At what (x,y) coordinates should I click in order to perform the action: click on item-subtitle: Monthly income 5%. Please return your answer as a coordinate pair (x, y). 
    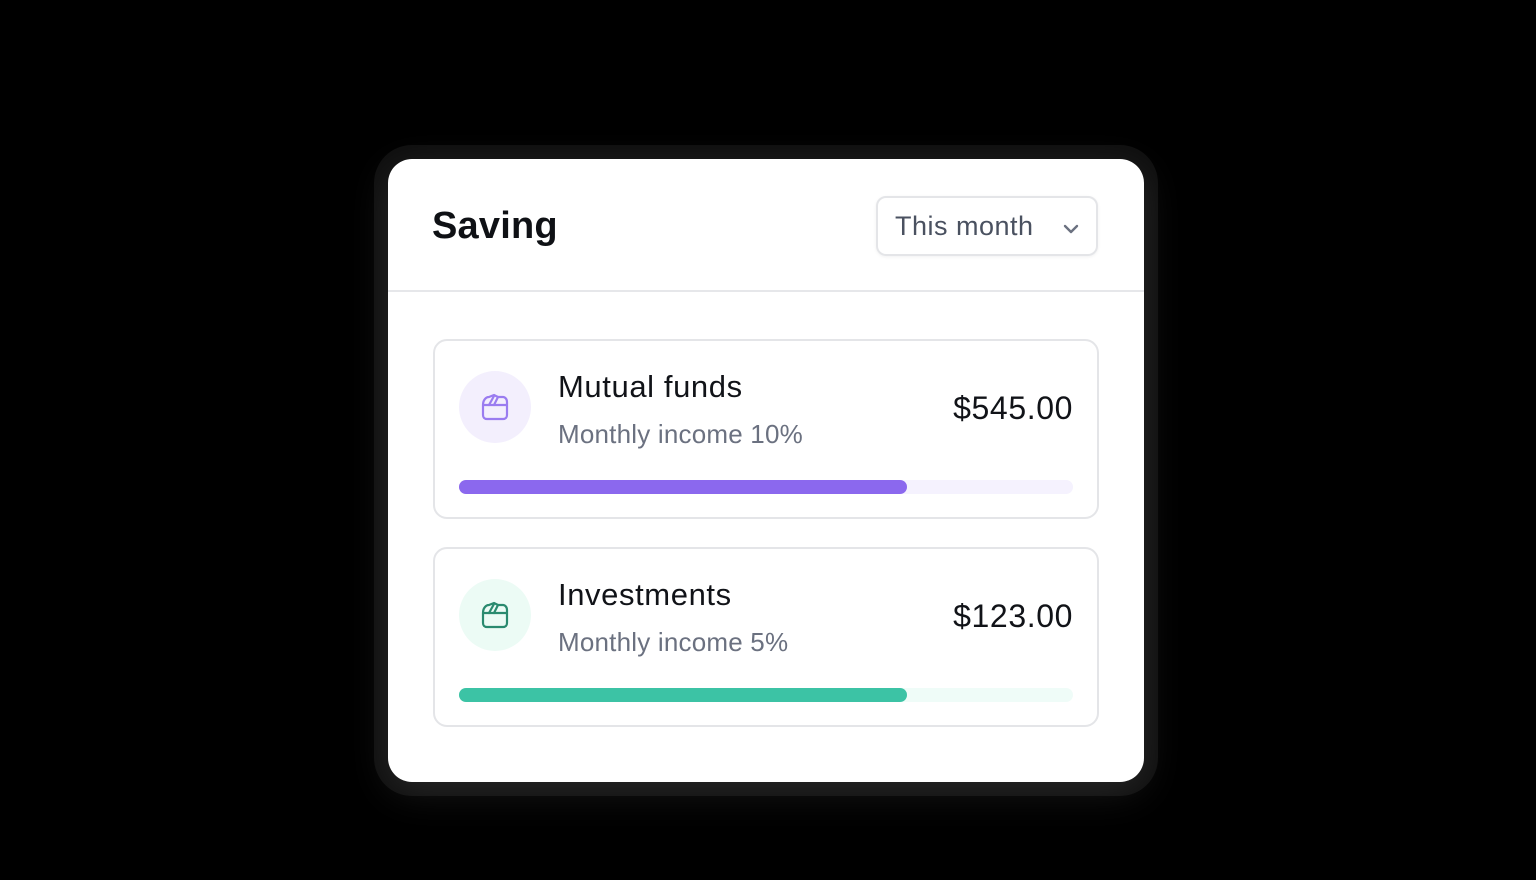
    Looking at the image, I should click on (673, 642).